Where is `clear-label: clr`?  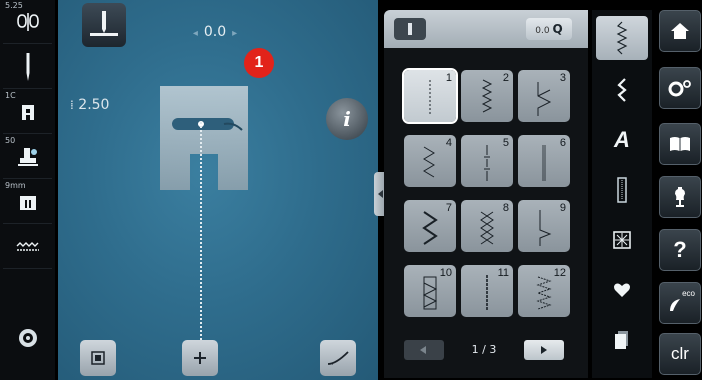
clear-label: clr is located at coordinates (680, 353).